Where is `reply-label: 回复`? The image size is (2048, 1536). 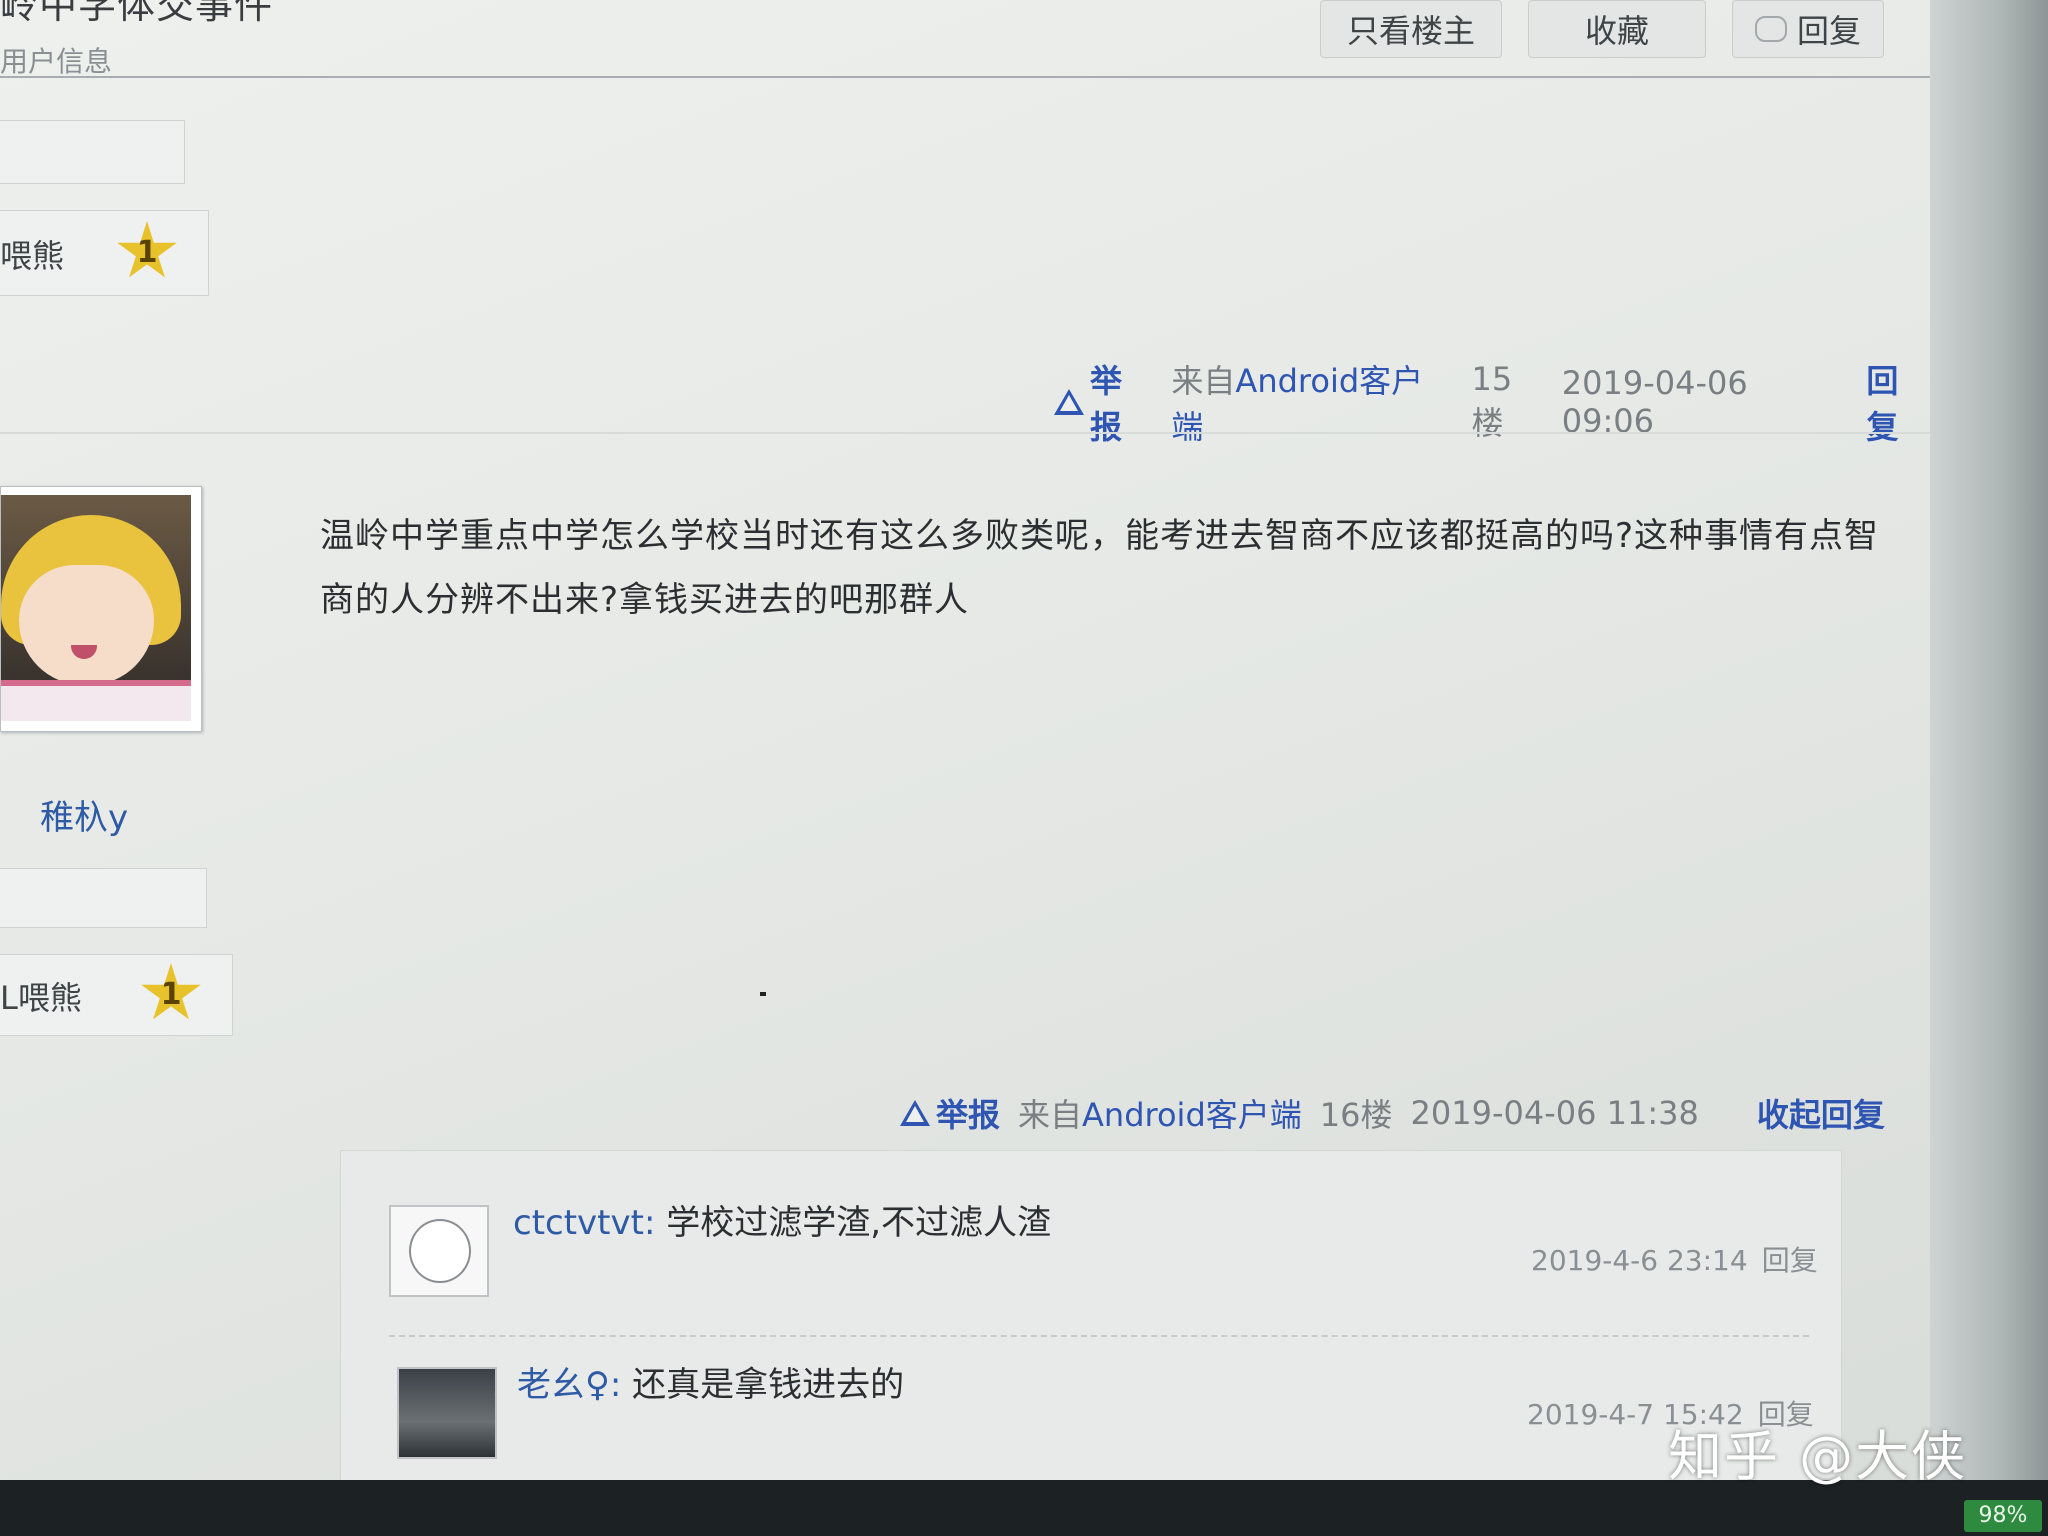
reply-label: 回复 is located at coordinates (1828, 31).